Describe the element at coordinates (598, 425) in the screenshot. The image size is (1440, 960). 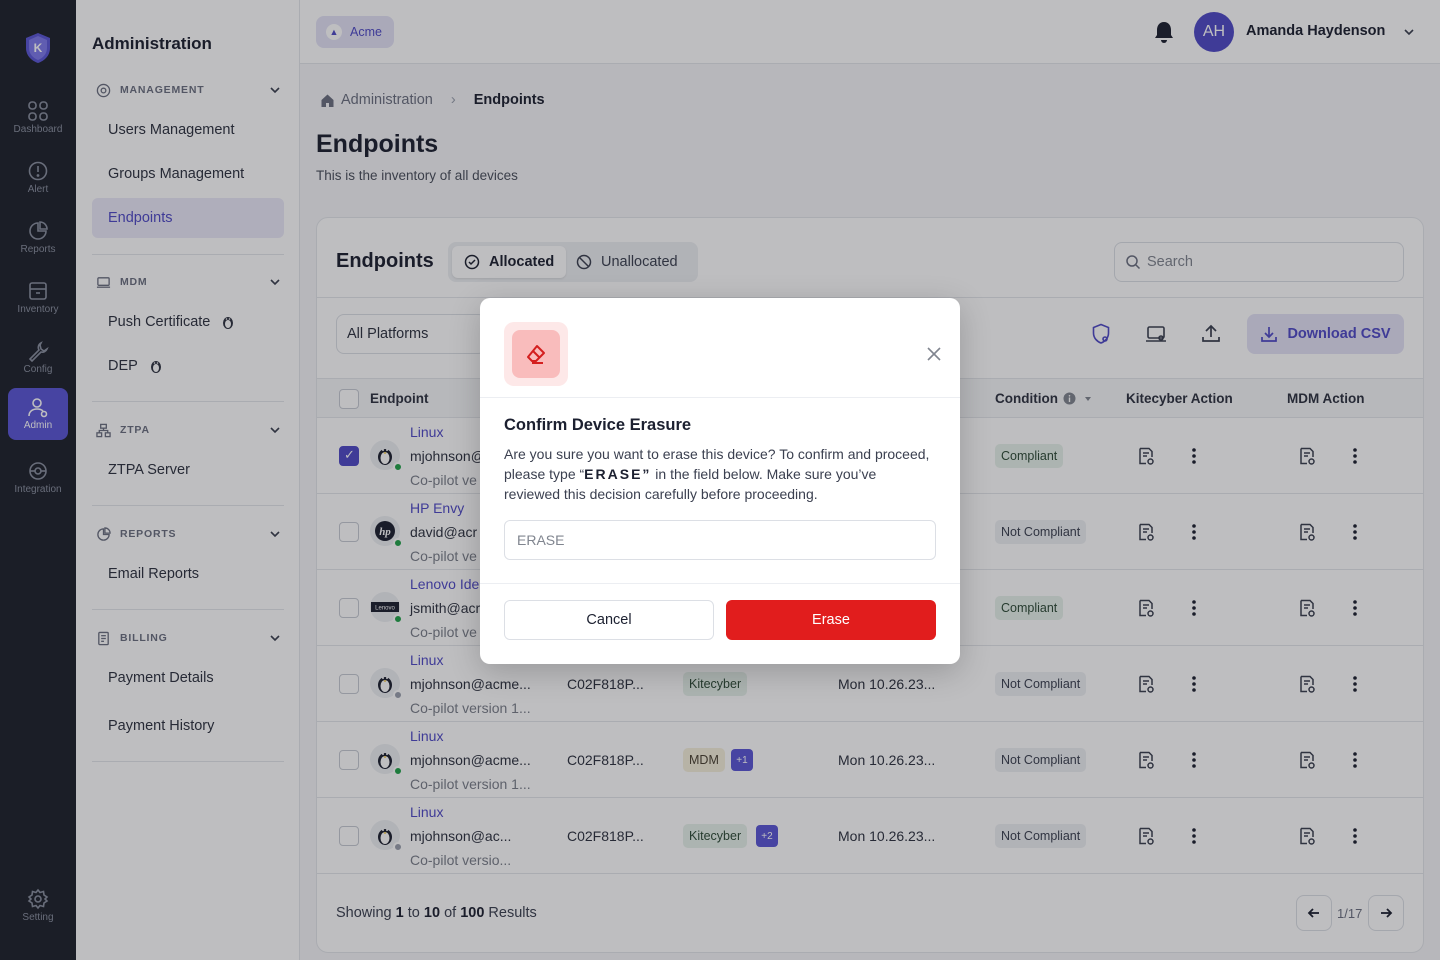
I see `dialog-title: Confirm Device Erasure` at that location.